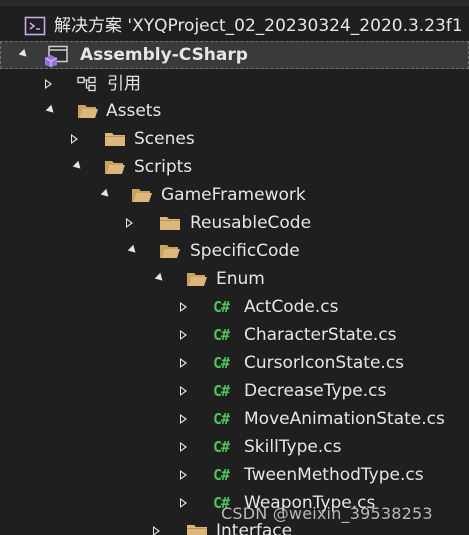 This screenshot has height=535, width=469. Describe the element at coordinates (57, 56) in the screenshot. I see `csharp-project-icon` at that location.